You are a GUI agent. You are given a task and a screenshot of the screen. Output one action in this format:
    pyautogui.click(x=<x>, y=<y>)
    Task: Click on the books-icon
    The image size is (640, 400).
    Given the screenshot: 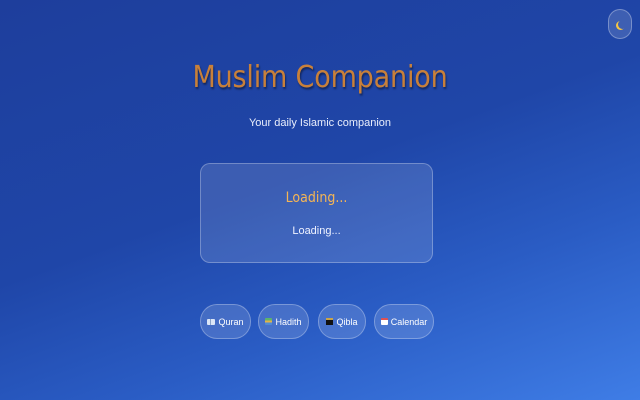 What is the action you would take?
    pyautogui.click(x=269, y=321)
    